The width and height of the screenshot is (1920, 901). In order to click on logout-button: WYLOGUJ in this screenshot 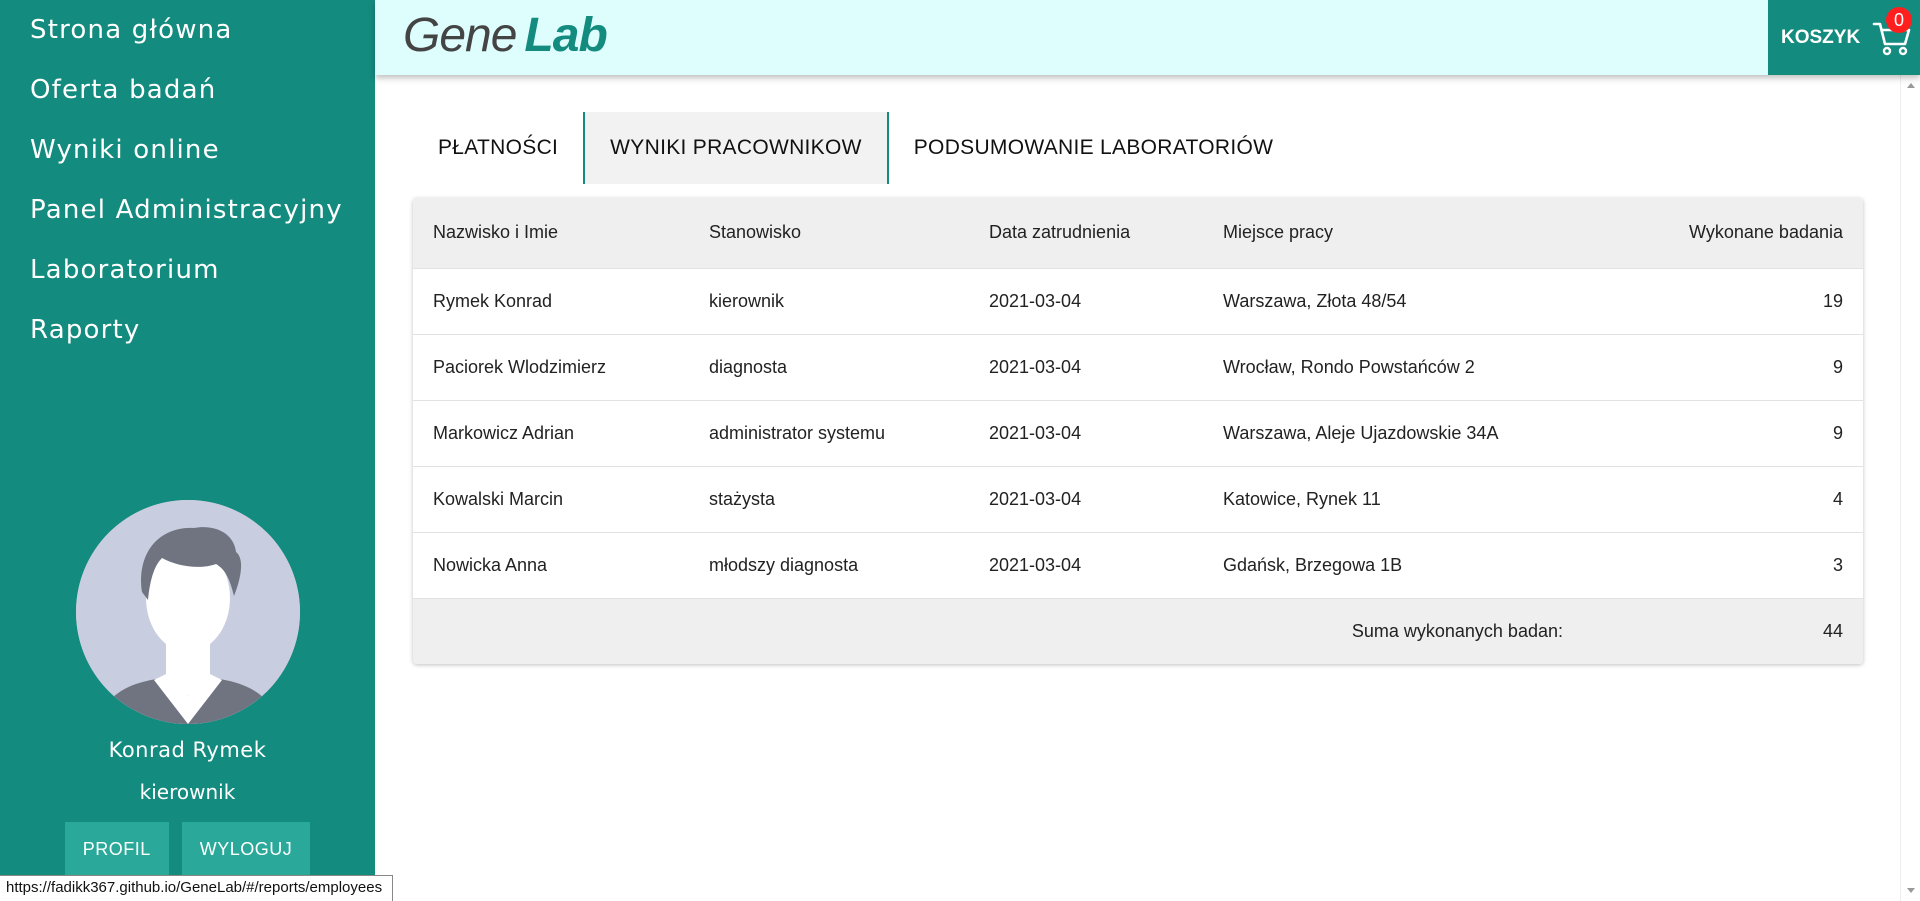, I will do `click(246, 849)`.